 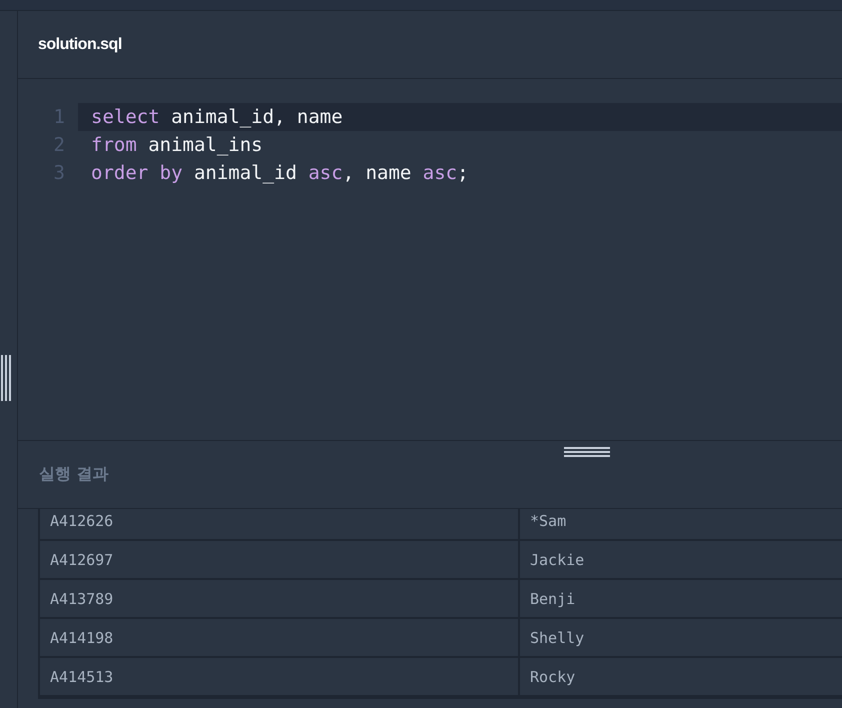 I want to click on results-title: 실행 결과, so click(x=74, y=474).